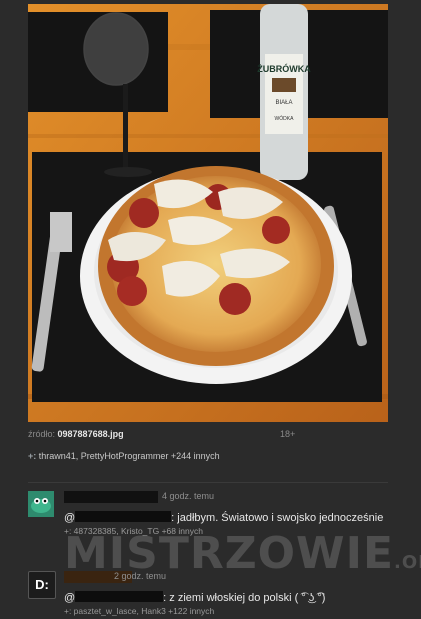  Describe the element at coordinates (91, 434) in the screenshot. I see `source-filename: 0987887688.jpg` at that location.